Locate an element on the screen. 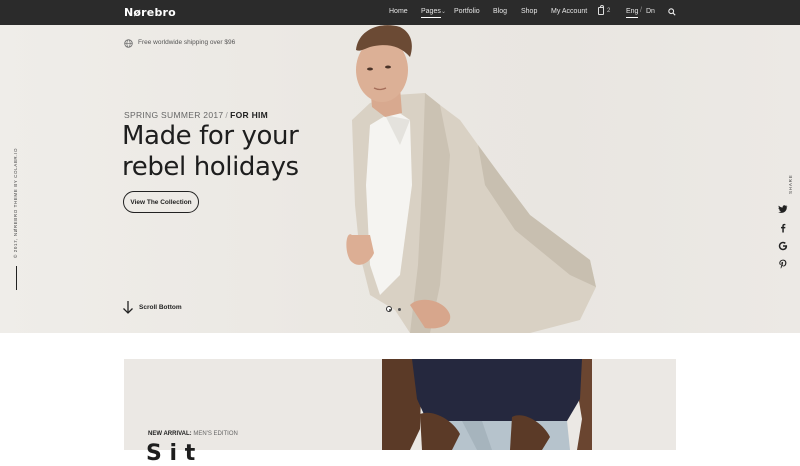 This screenshot has height=466, width=800. lang-dn: Dn is located at coordinates (650, 11).